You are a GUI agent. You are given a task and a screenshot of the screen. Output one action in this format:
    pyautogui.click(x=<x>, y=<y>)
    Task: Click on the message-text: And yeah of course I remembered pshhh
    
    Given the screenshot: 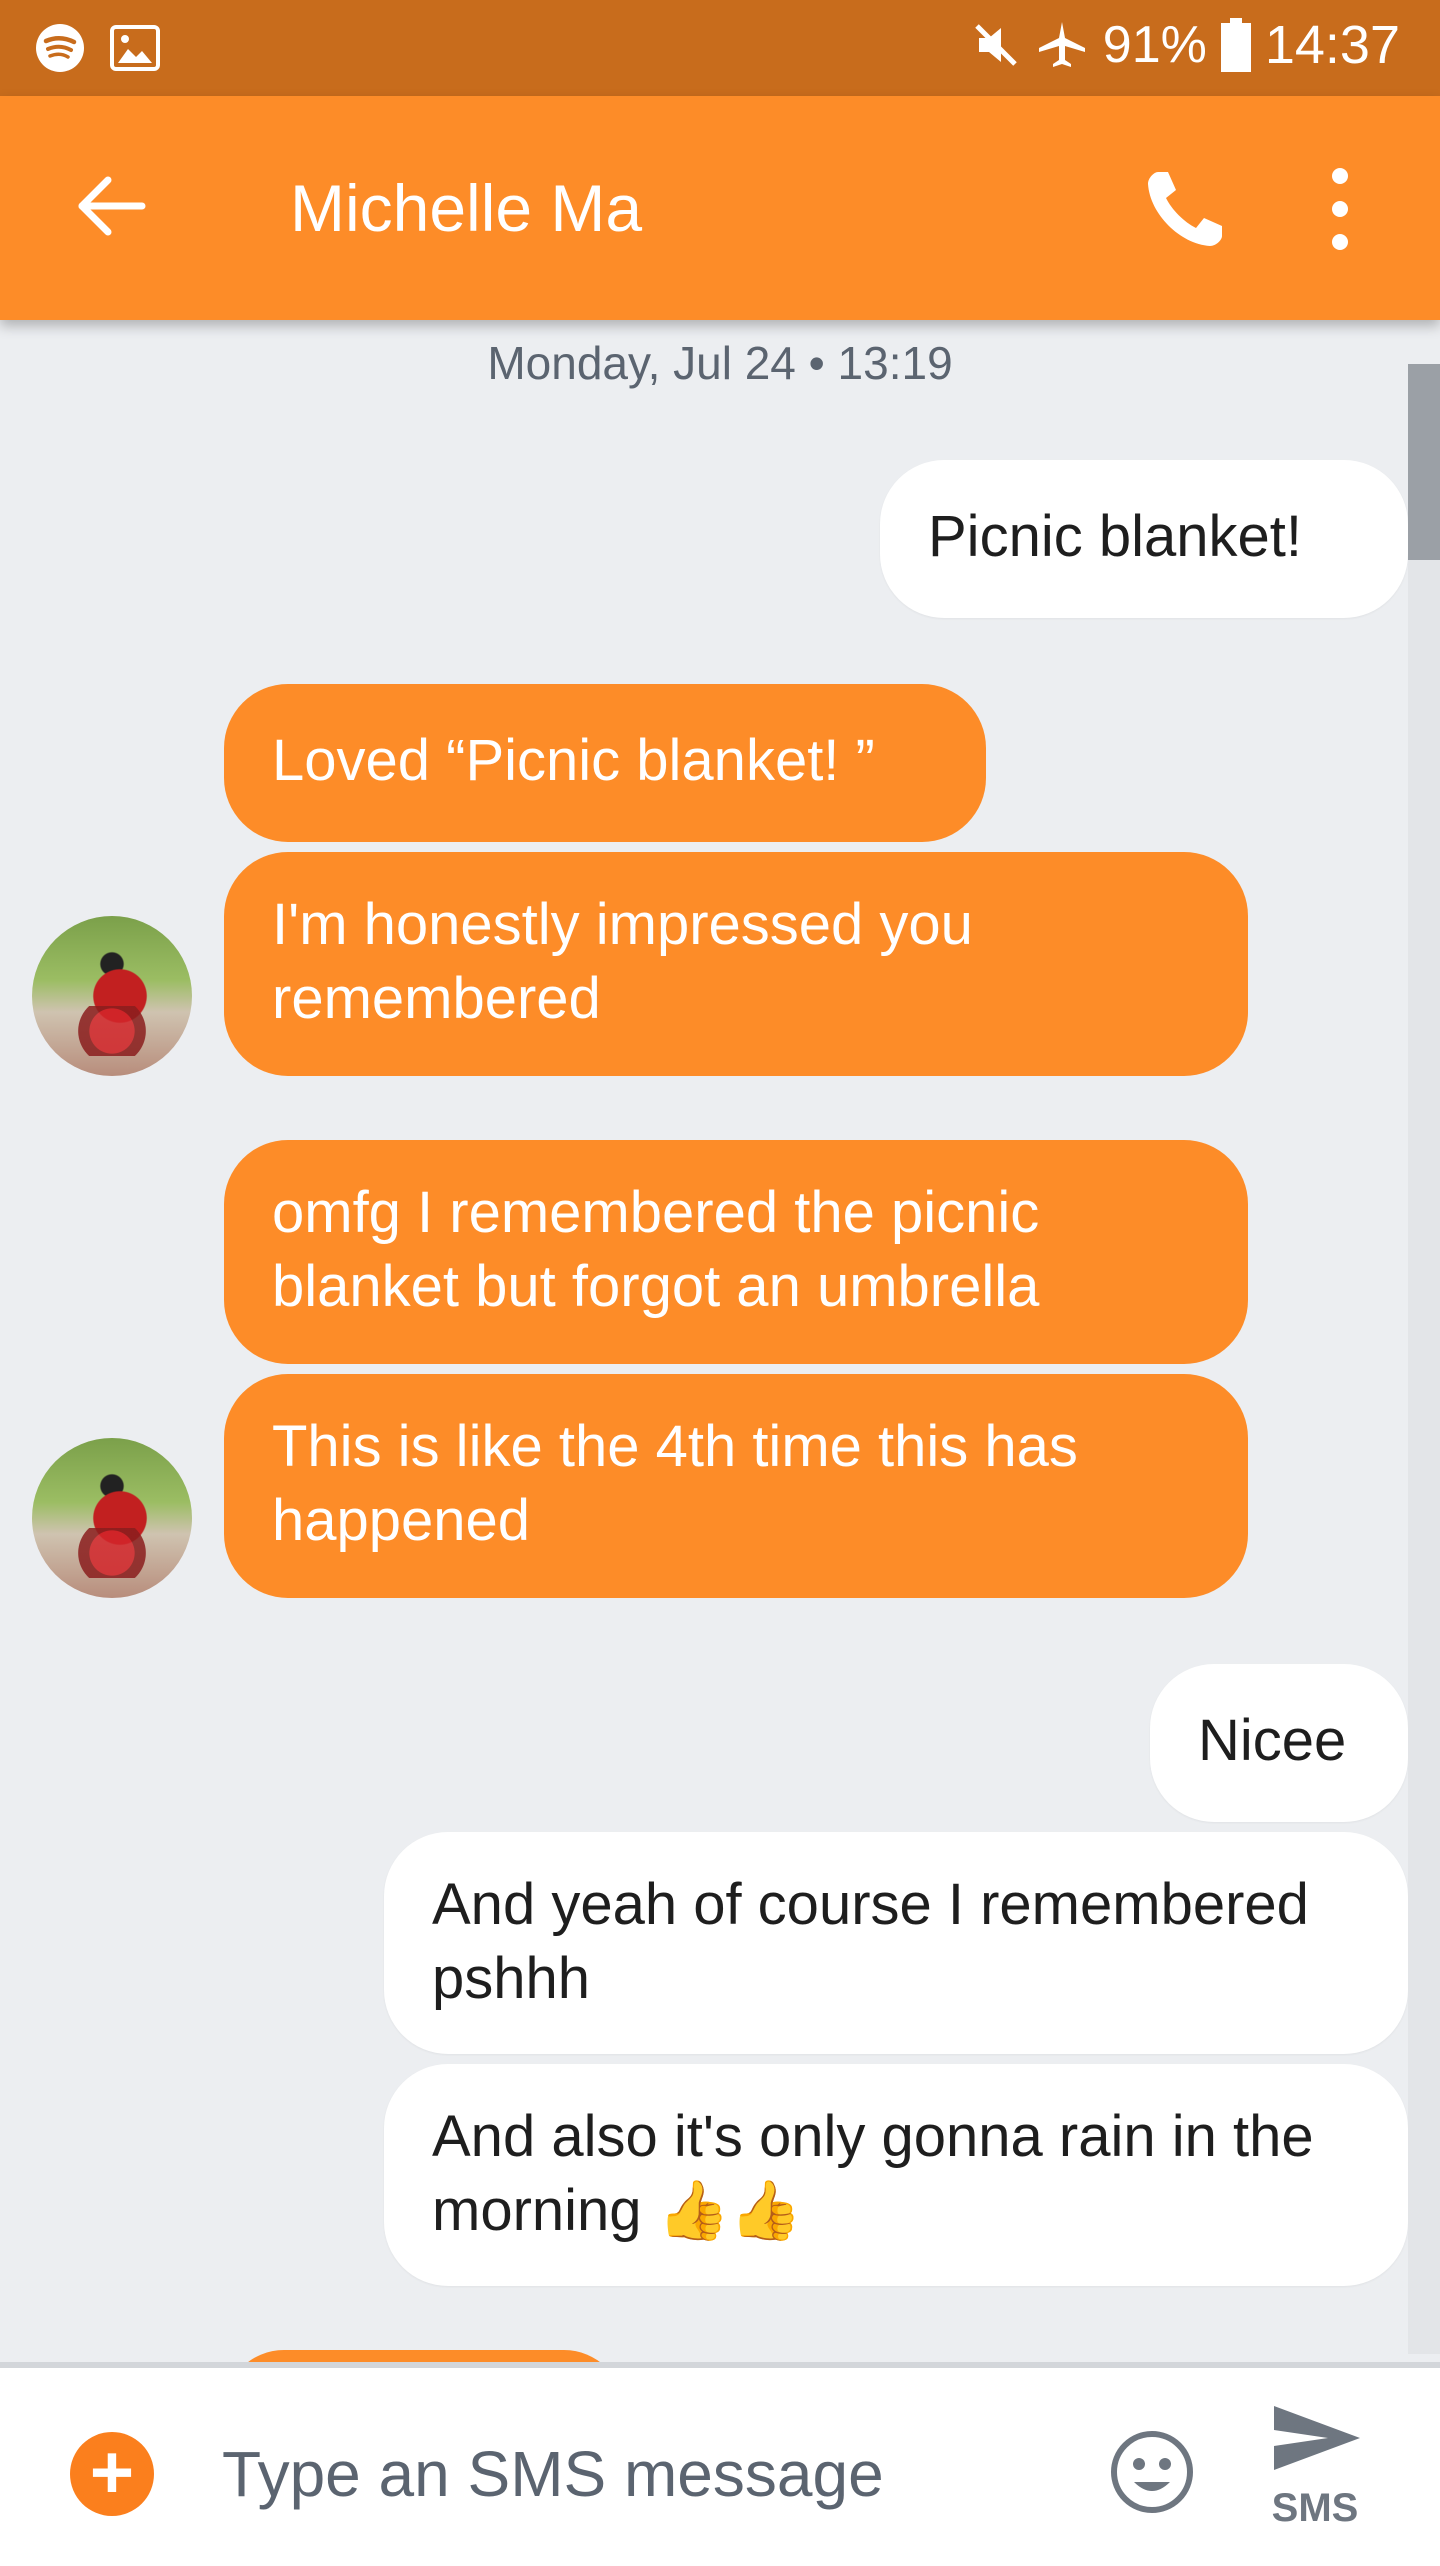 What is the action you would take?
    pyautogui.click(x=870, y=1941)
    